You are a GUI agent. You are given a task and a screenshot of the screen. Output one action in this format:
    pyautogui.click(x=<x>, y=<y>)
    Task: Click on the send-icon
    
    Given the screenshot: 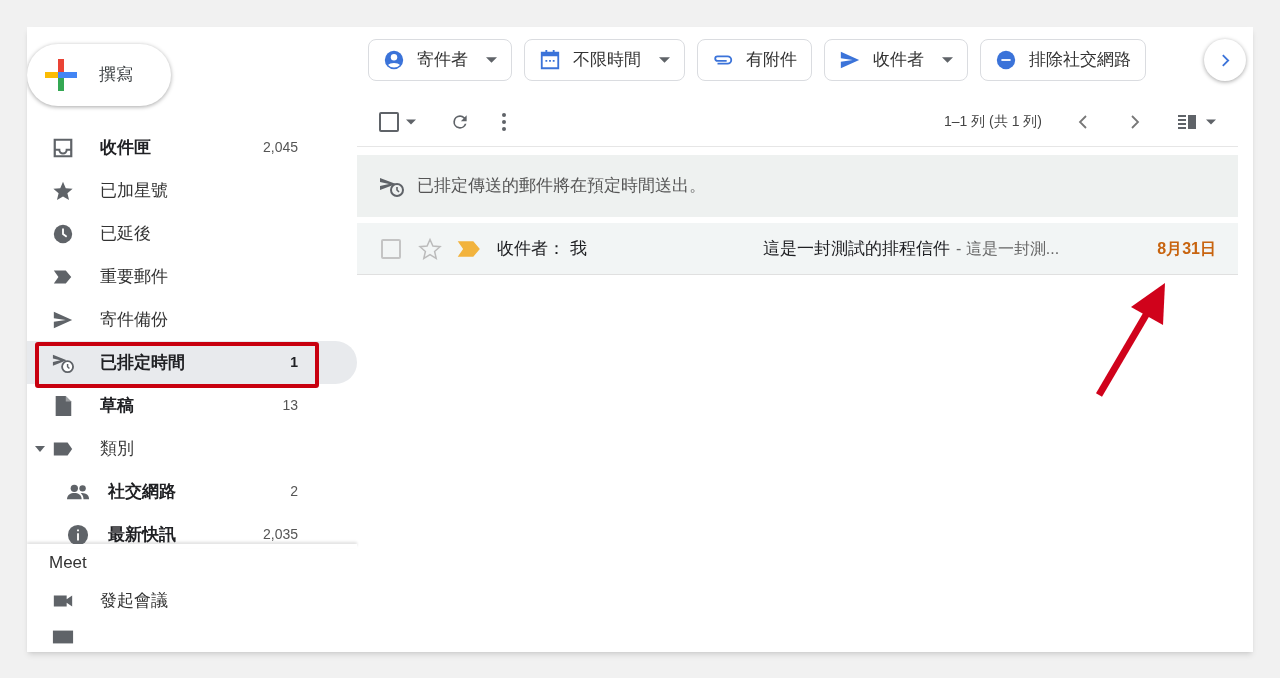 What is the action you would take?
    pyautogui.click(x=850, y=60)
    